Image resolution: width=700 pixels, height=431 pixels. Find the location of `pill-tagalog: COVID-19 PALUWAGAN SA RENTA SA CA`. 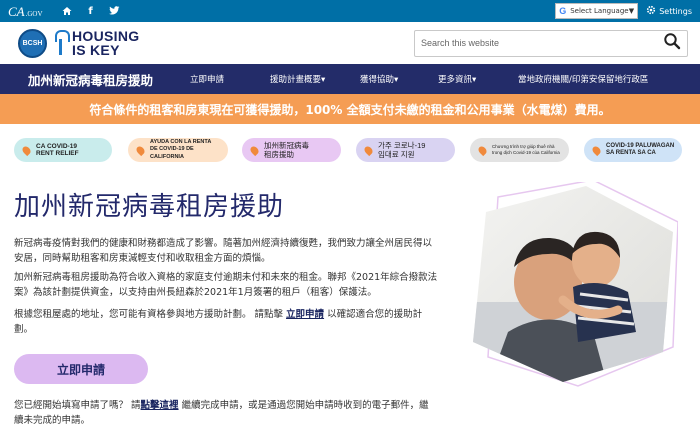

pill-tagalog: COVID-19 PALUWAGAN SA RENTA SA CA is located at coordinates (633, 150).